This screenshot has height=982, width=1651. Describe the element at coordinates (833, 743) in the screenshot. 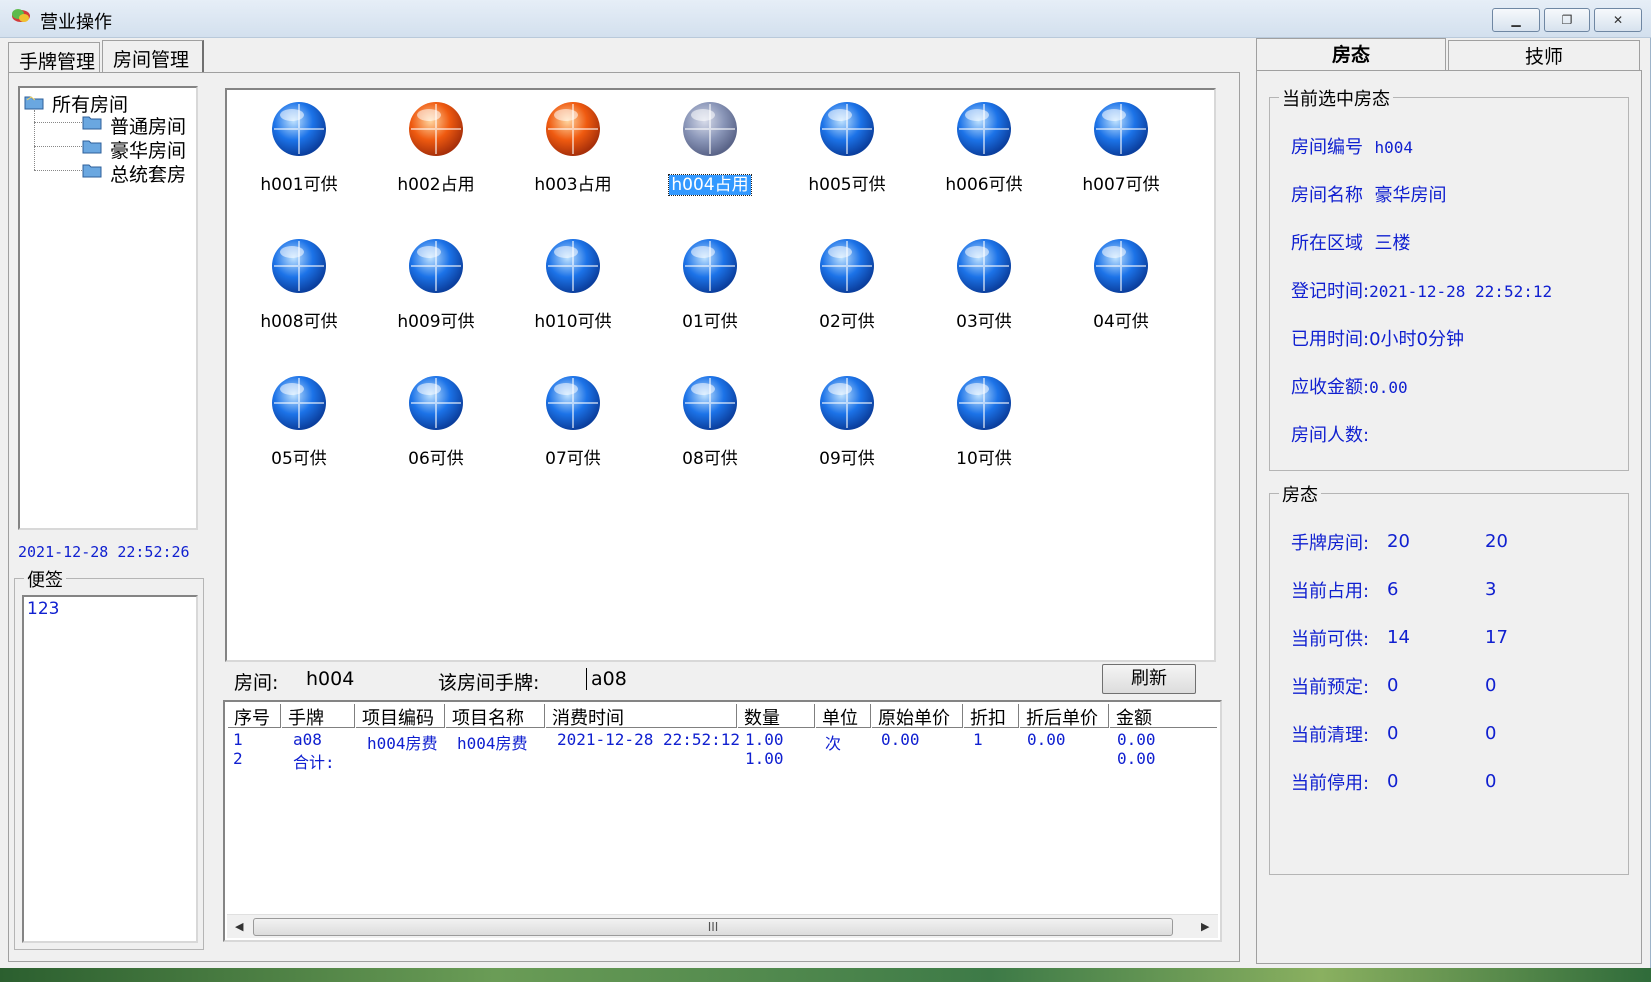

I see `cell-unit: 次` at that location.